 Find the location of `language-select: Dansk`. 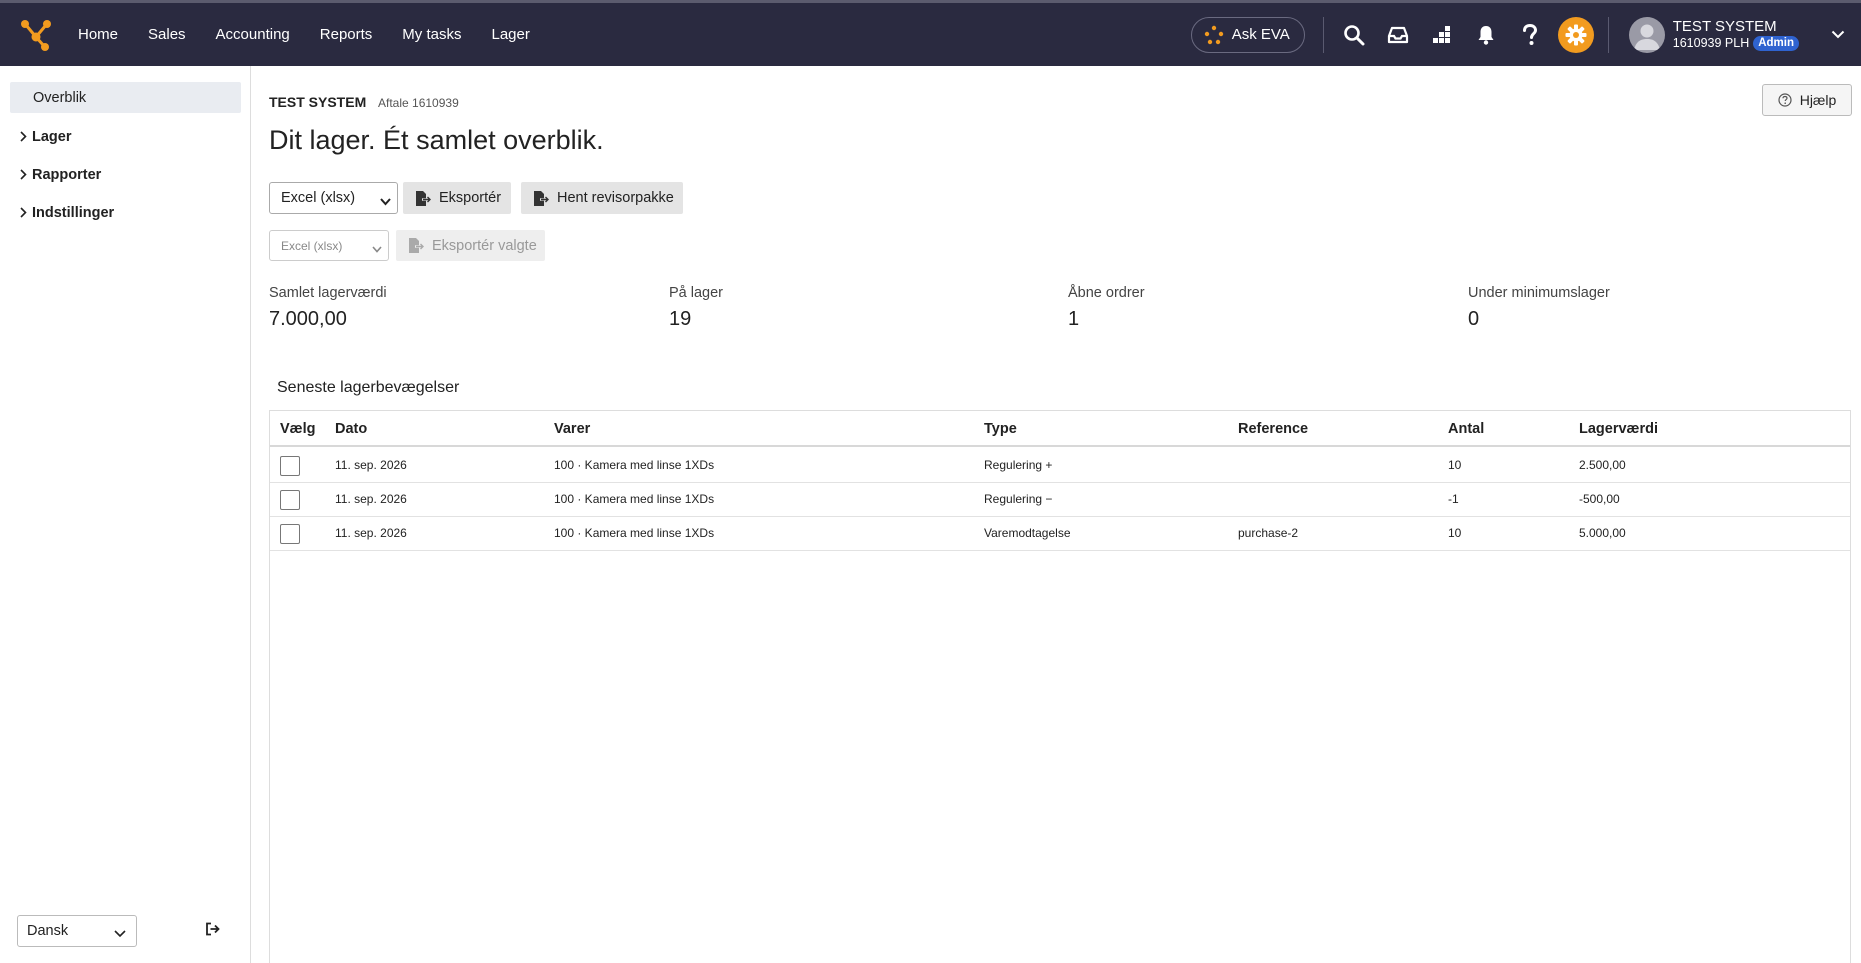

language-select: Dansk is located at coordinates (77, 931).